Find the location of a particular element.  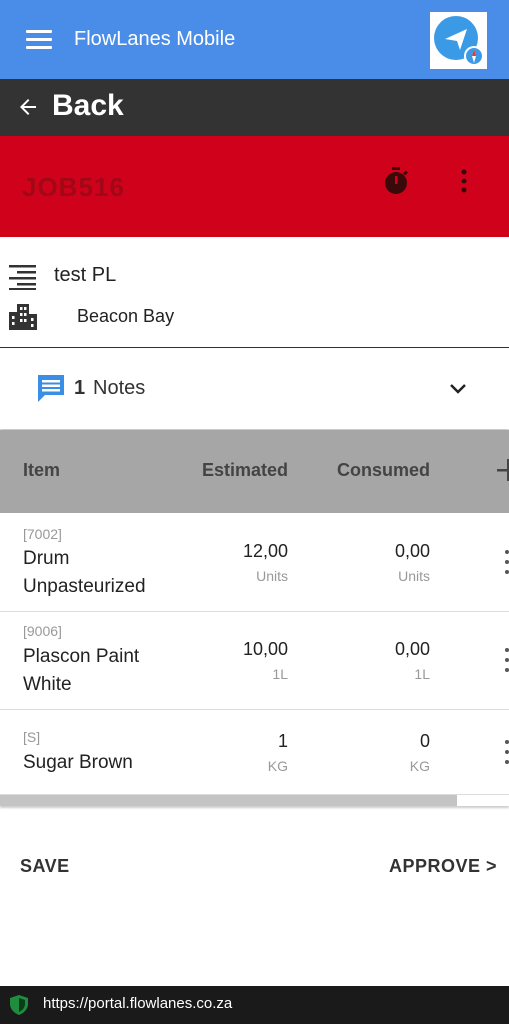

column-header-item: Item is located at coordinates (42, 470).